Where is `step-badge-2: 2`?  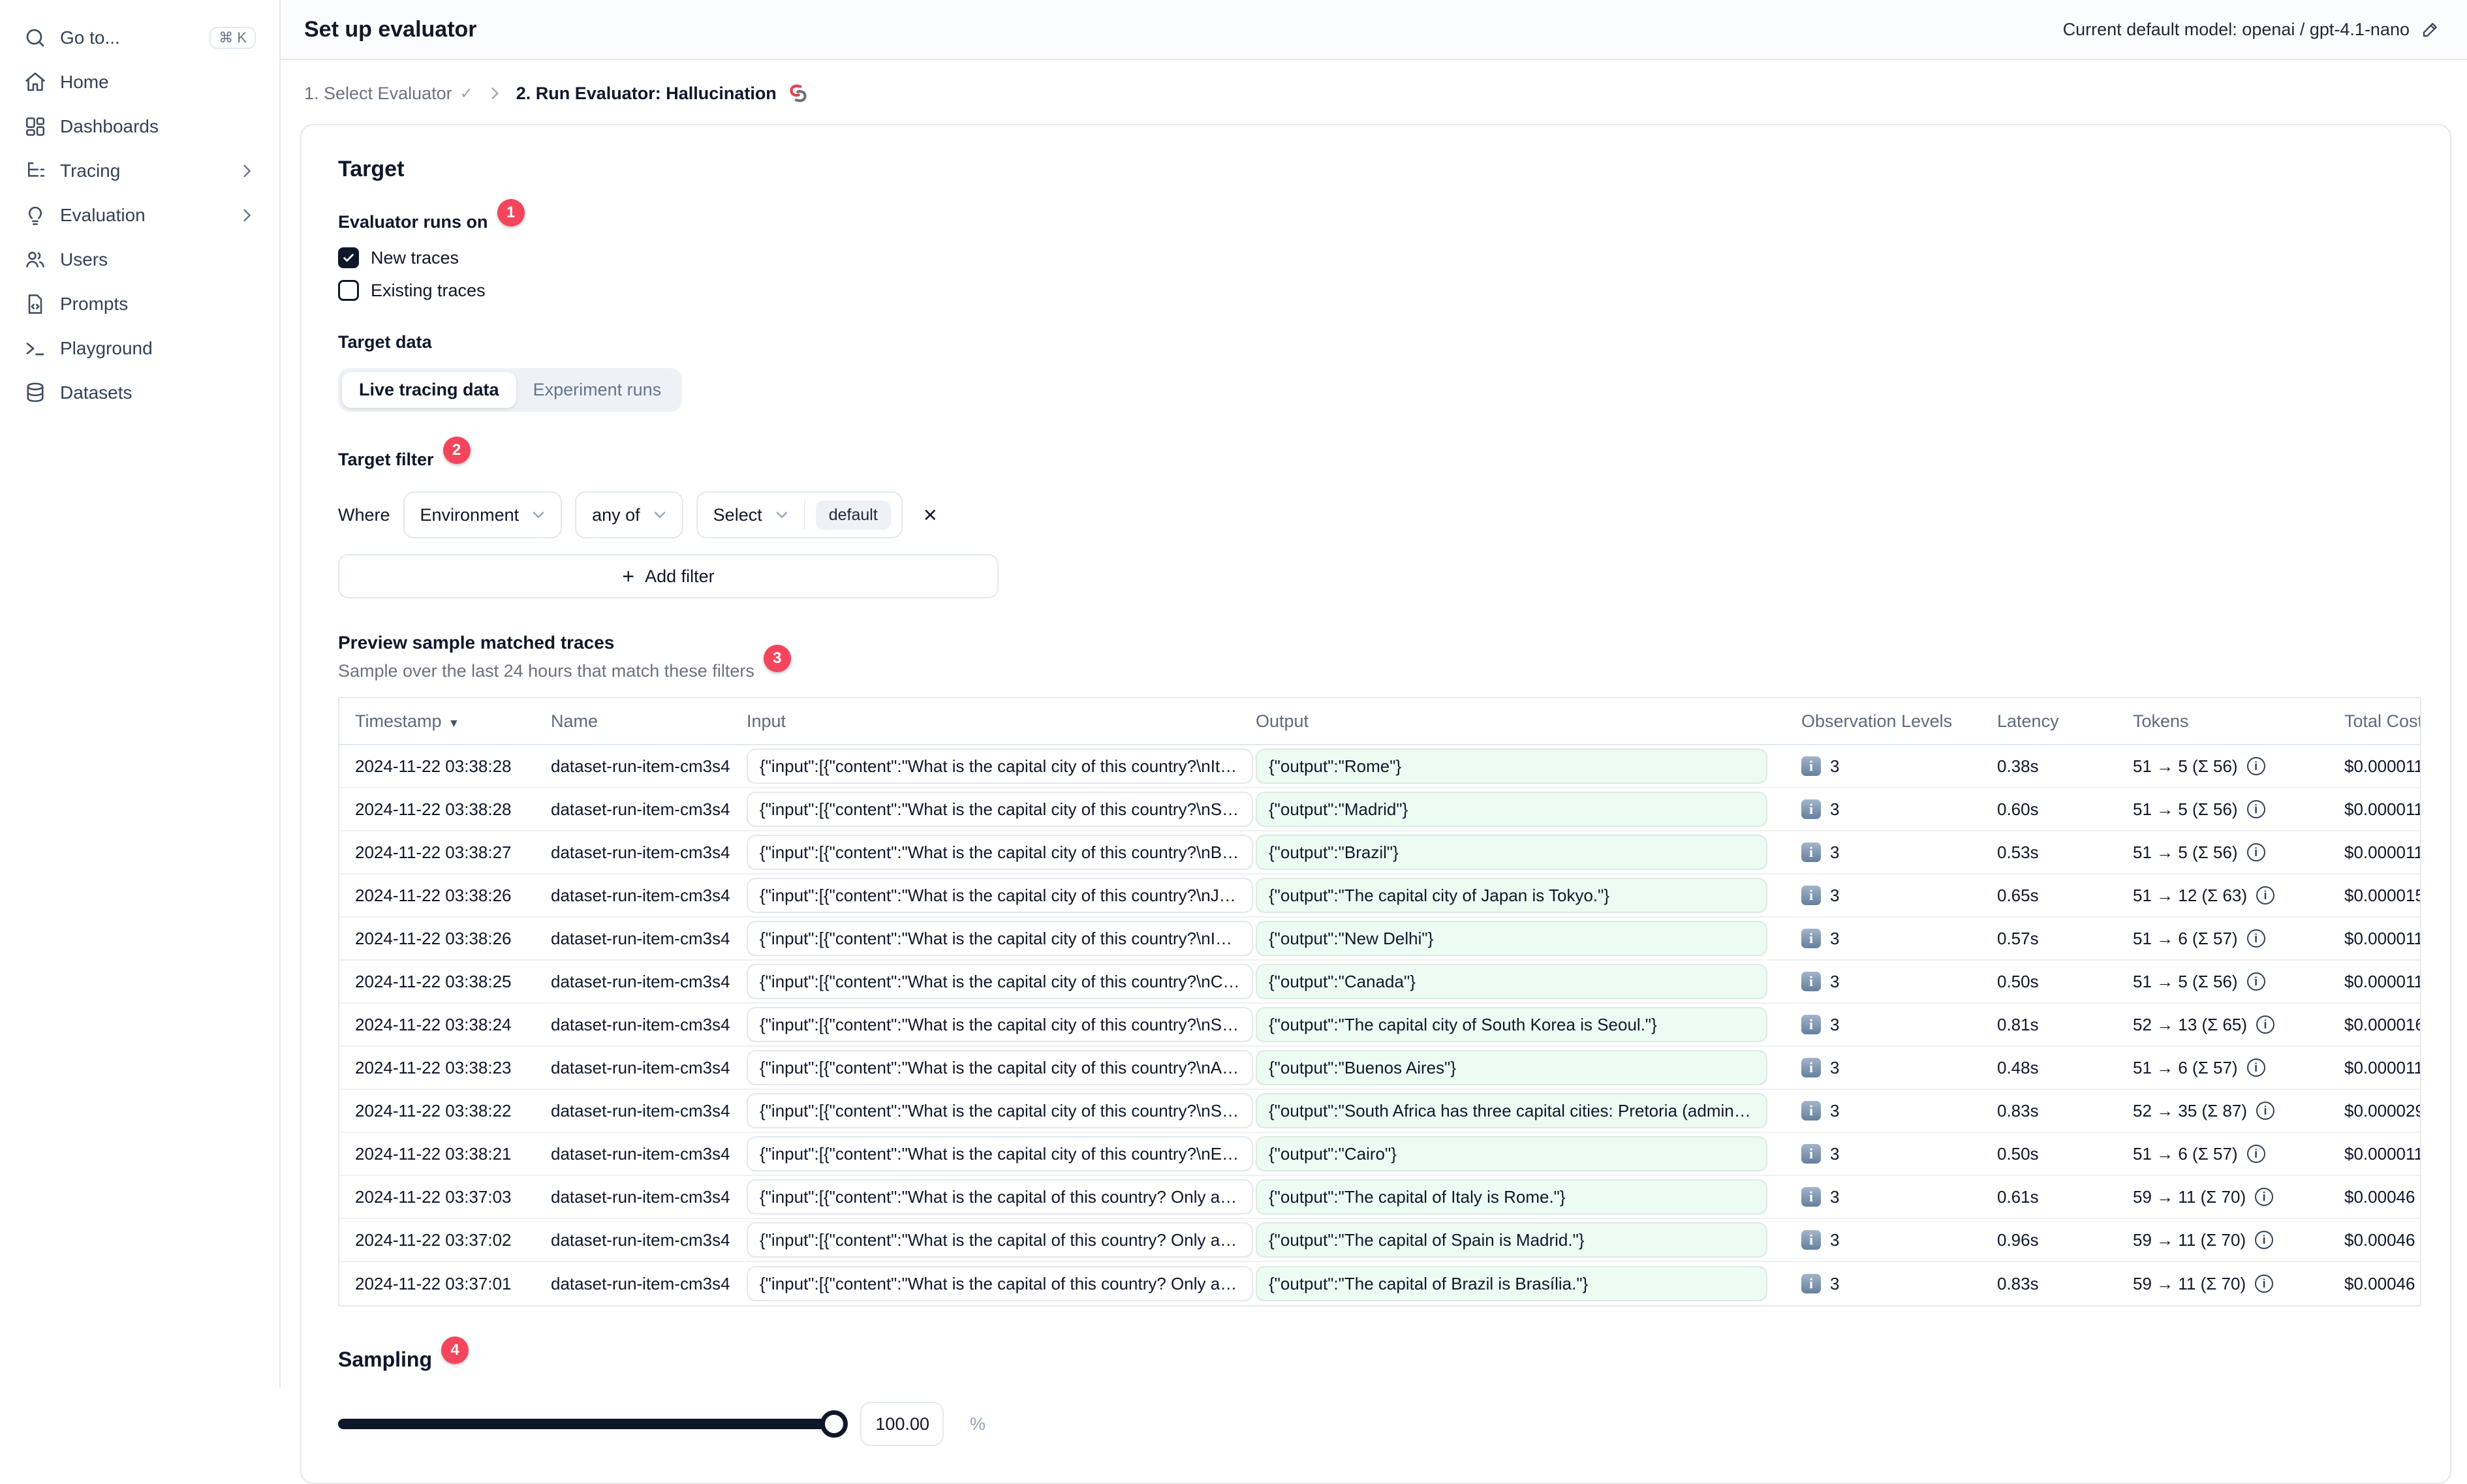
step-badge-2: 2 is located at coordinates (456, 450).